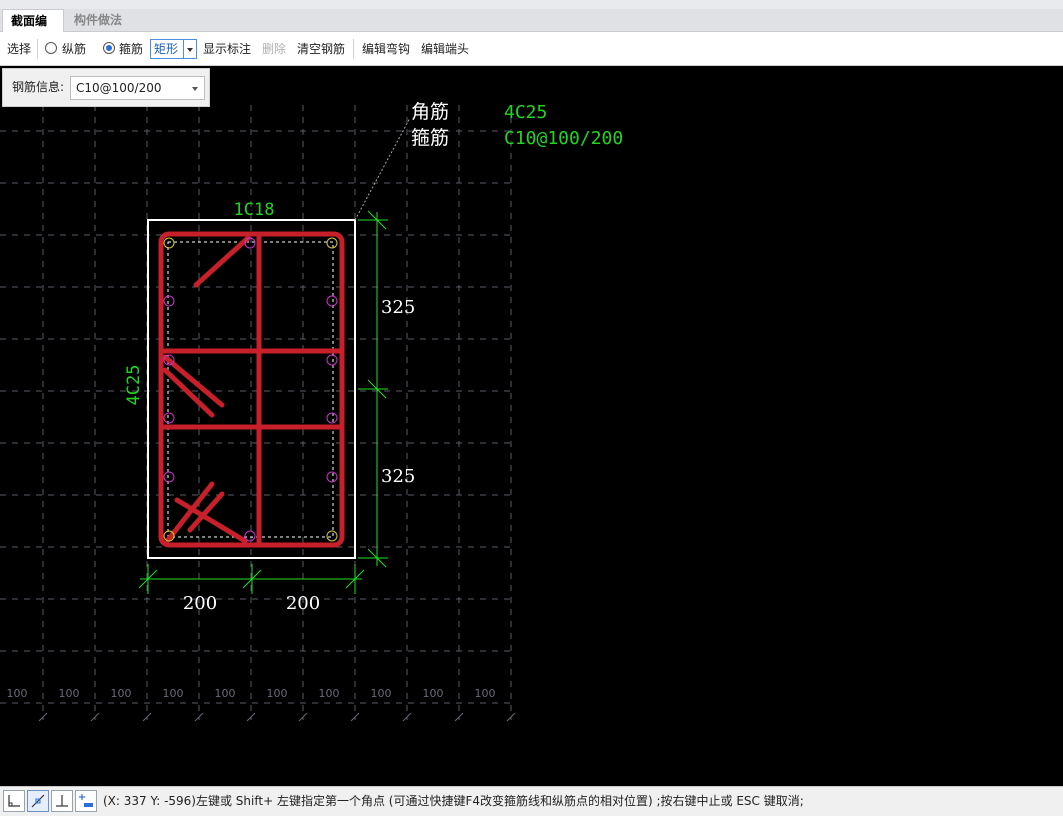 Image resolution: width=1063 pixels, height=816 pixels. What do you see at coordinates (98, 20) in the screenshot?
I see `tab-component-method: 构件做法` at bounding box center [98, 20].